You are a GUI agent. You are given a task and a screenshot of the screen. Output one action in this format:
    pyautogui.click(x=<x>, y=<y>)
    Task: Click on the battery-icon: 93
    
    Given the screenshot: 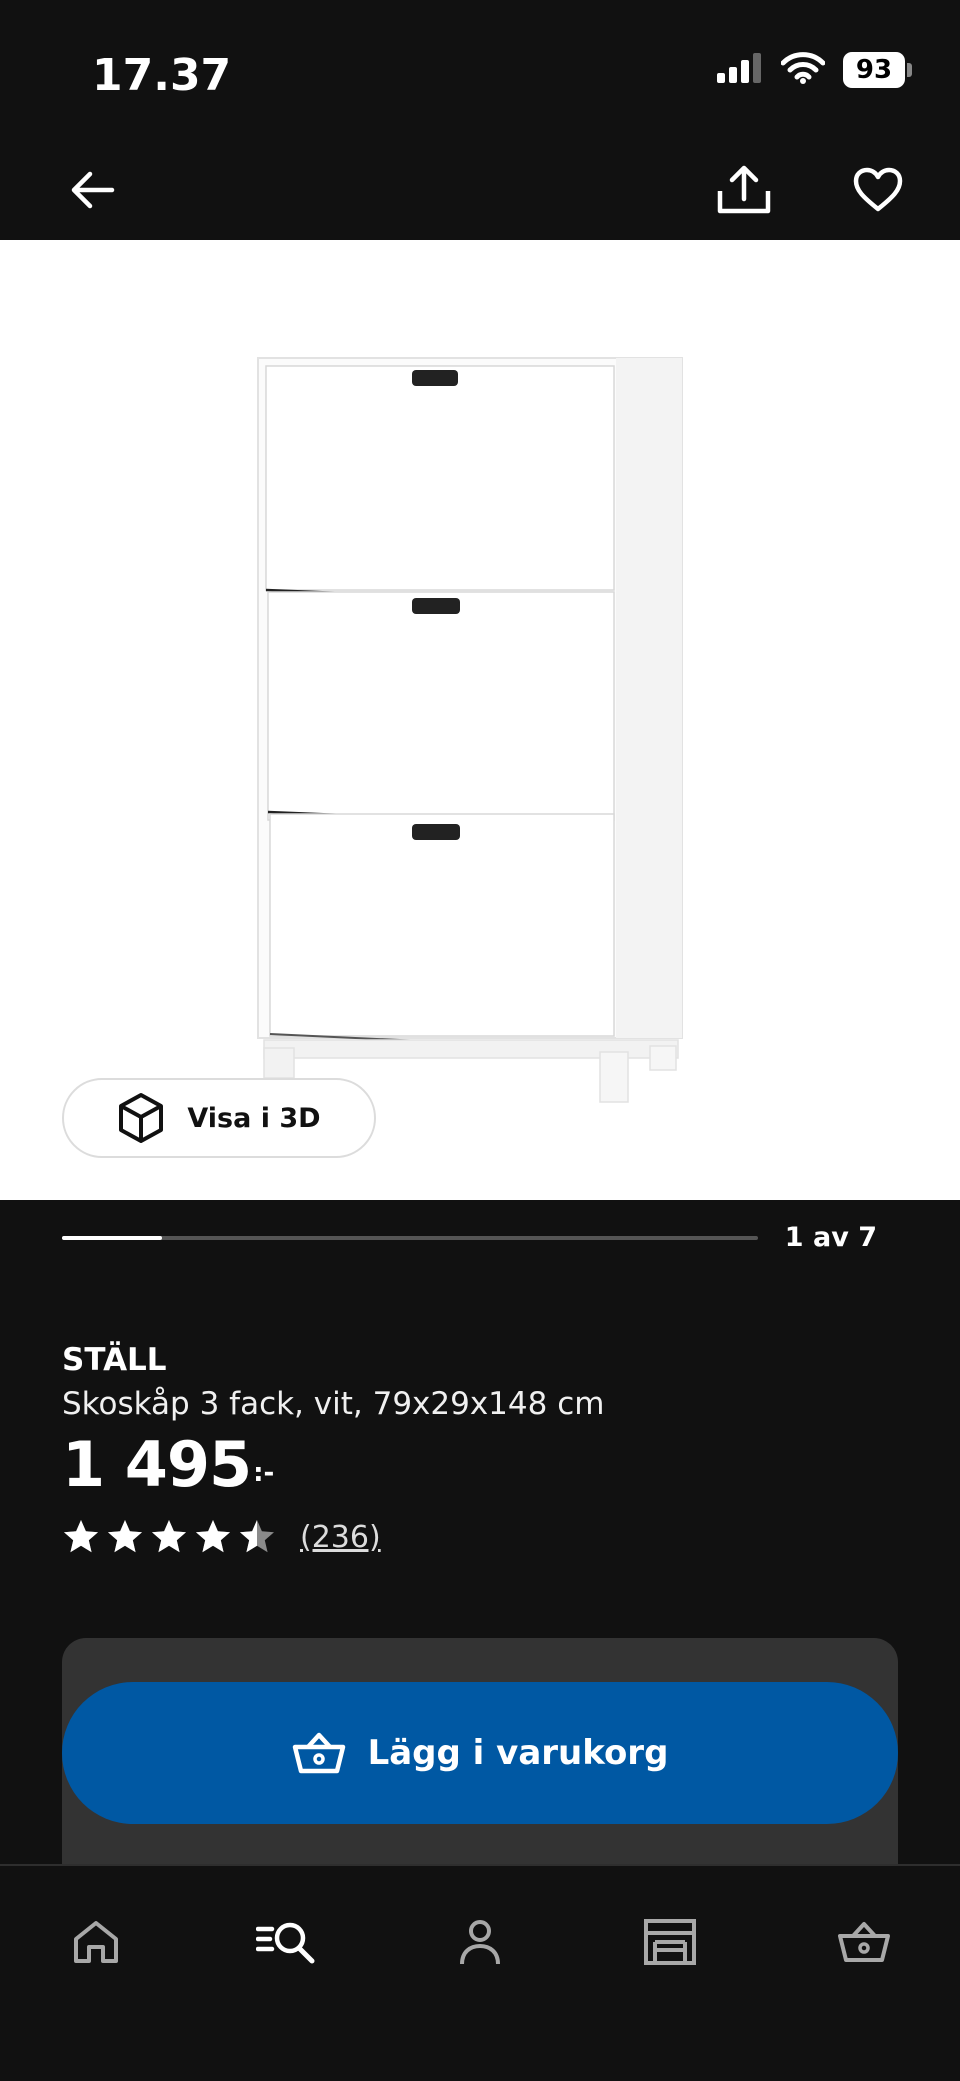 What is the action you would take?
    pyautogui.click(x=877, y=70)
    